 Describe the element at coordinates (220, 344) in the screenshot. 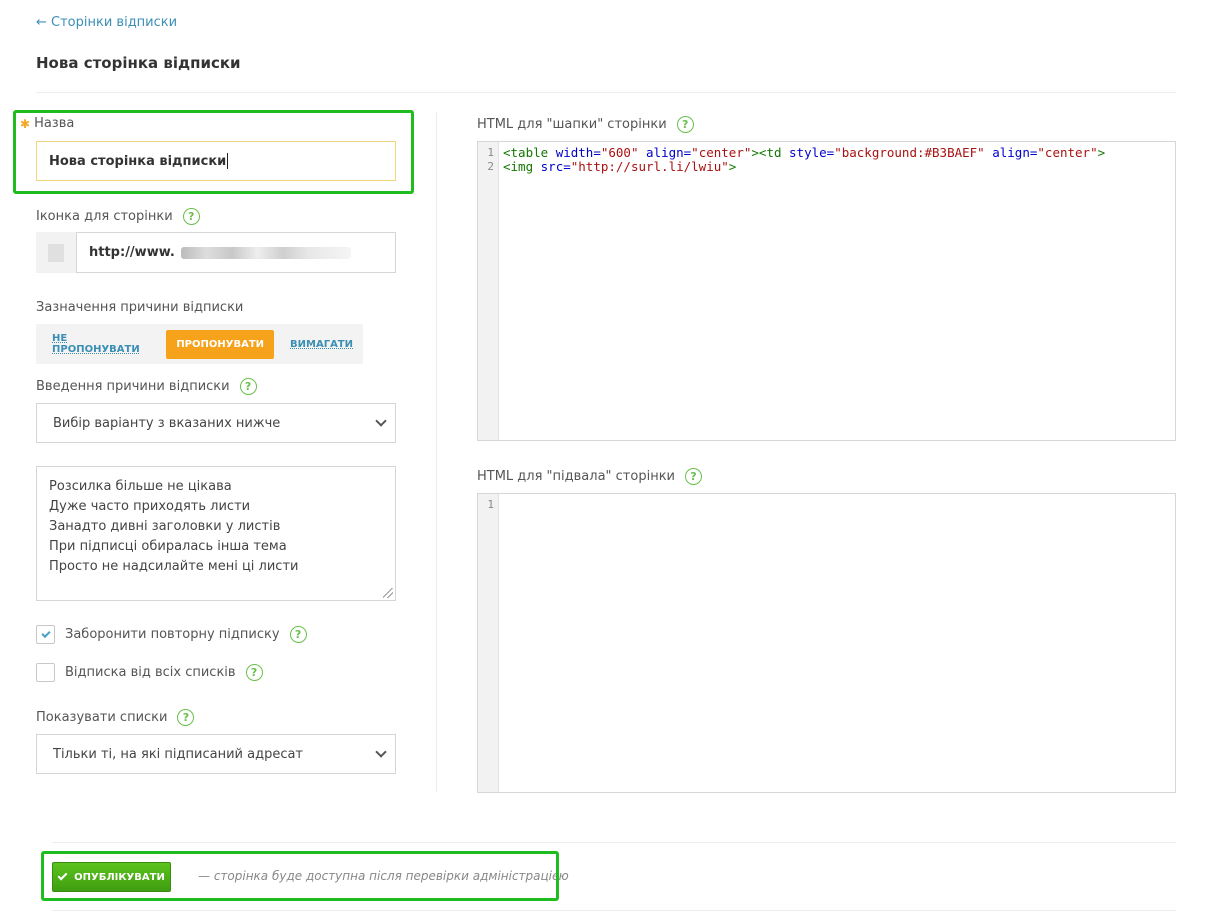

I see `reason-mode-option-offer: Пропонувати` at that location.